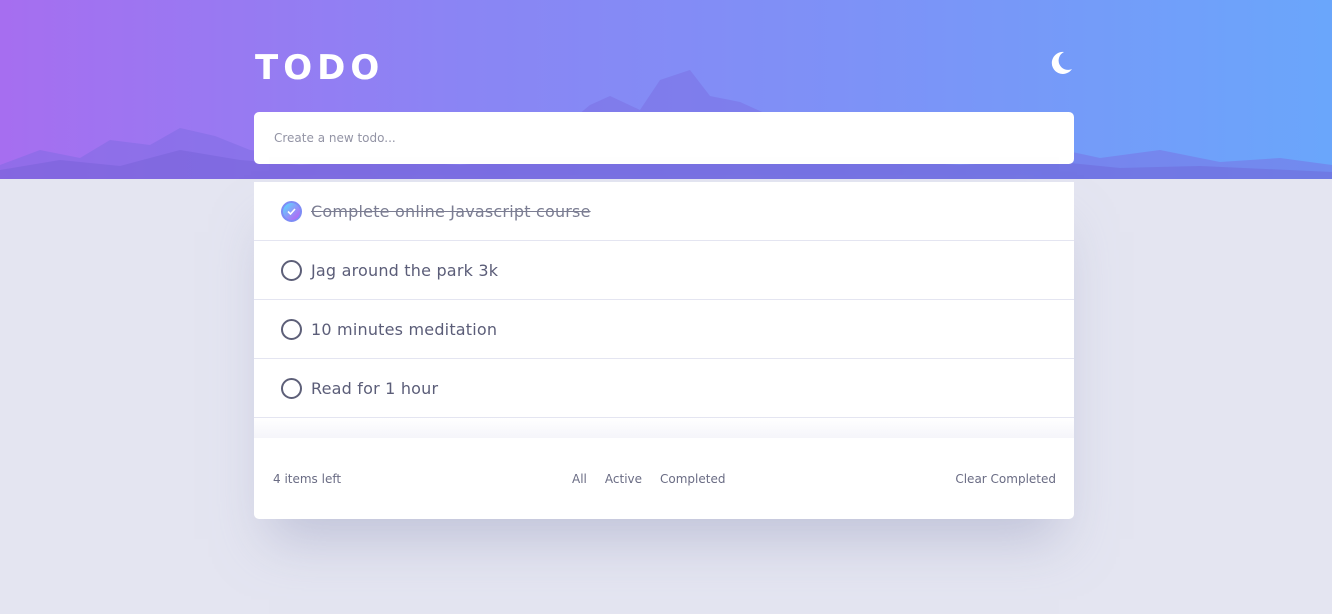 The image size is (1332, 614). What do you see at coordinates (404, 329) in the screenshot?
I see `todo-text: 10 minutes meditation` at bounding box center [404, 329].